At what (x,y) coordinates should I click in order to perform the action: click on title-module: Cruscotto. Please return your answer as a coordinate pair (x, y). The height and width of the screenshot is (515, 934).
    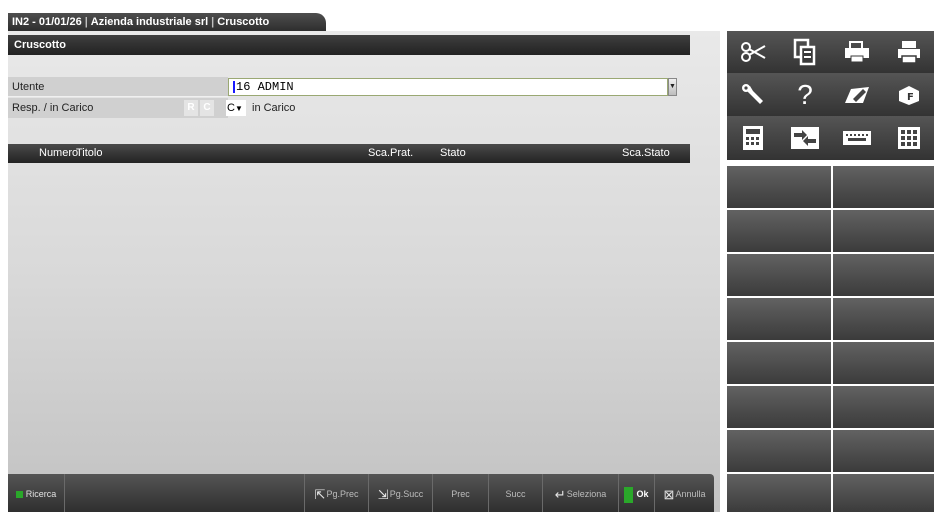
    Looking at the image, I should click on (243, 22).